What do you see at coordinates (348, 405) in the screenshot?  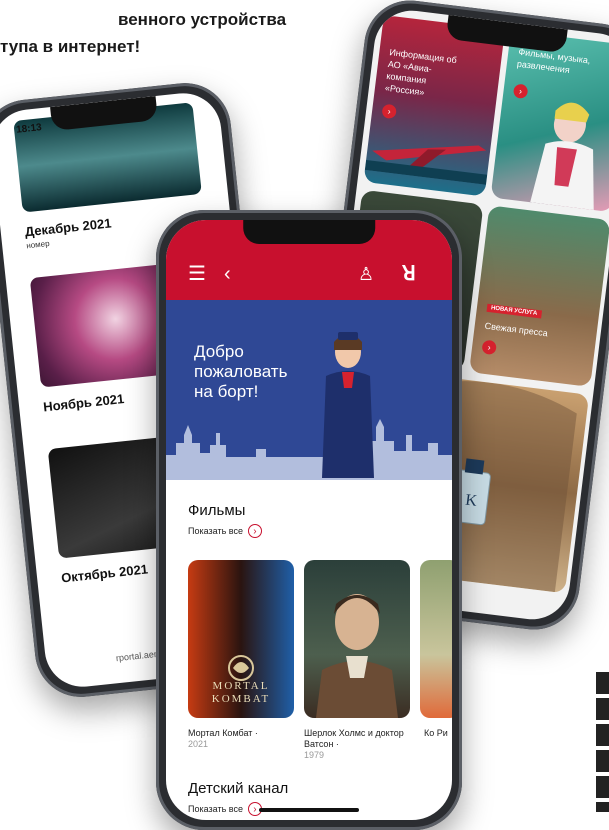 I see `flight-attendant-image` at bounding box center [348, 405].